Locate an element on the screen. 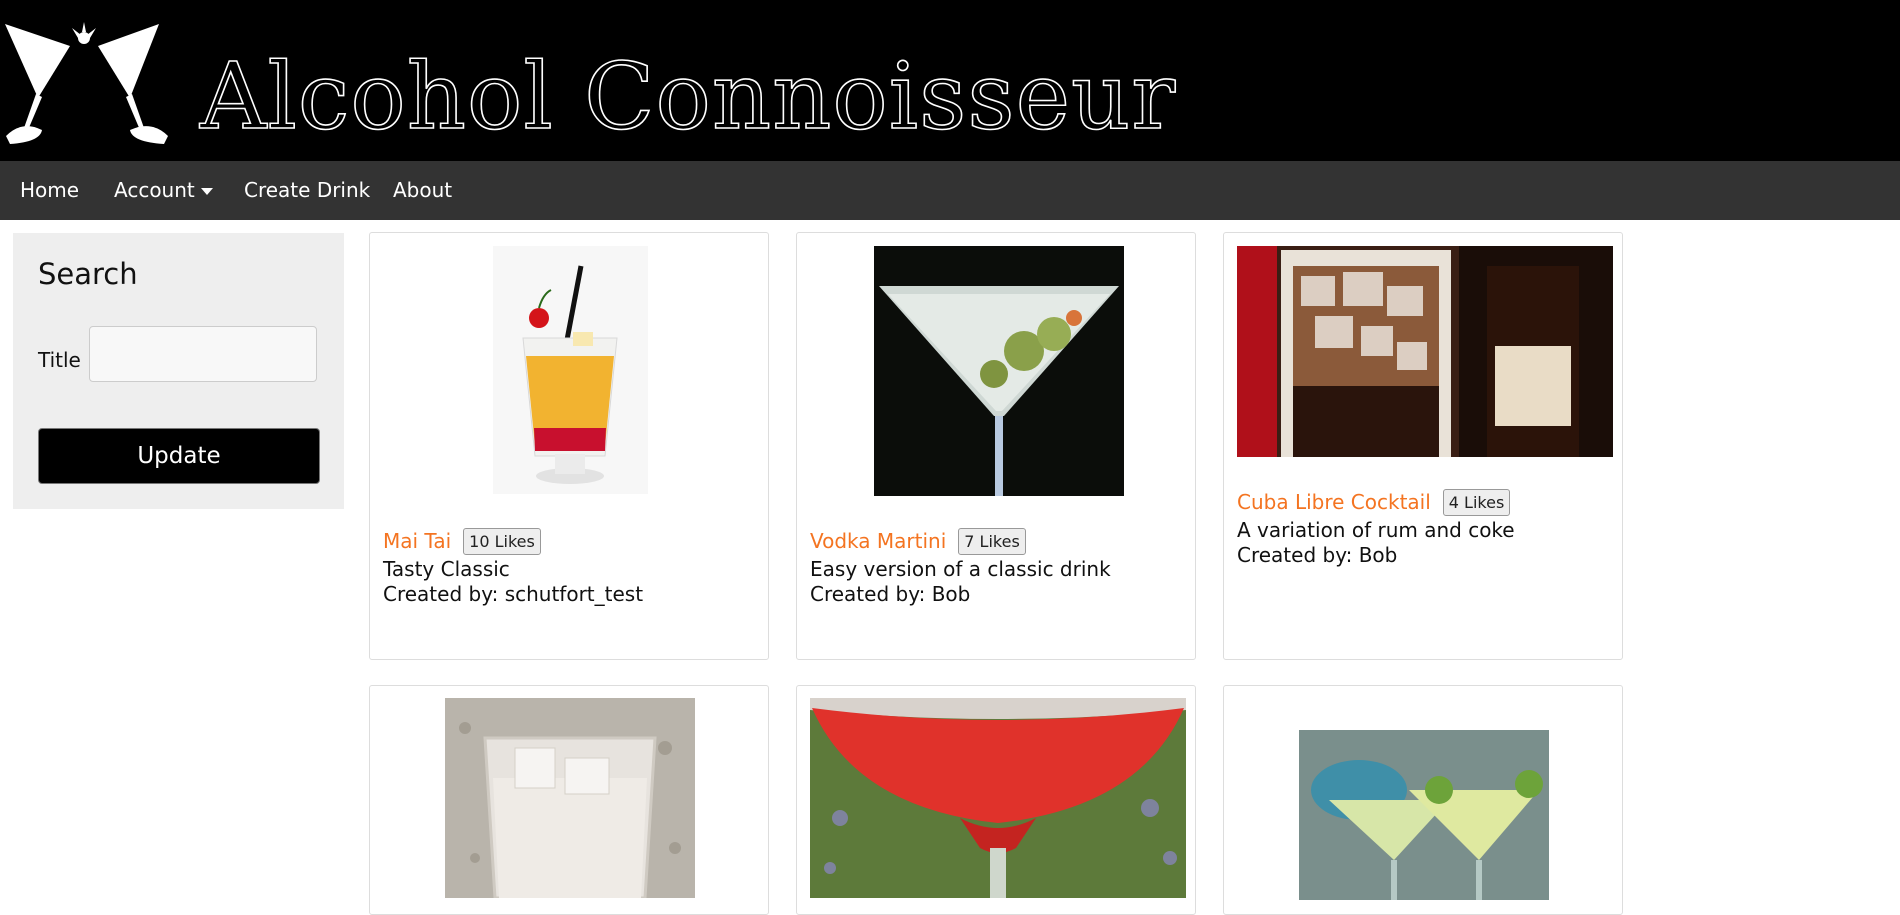 This screenshot has height=915, width=1900. nav-account-label: Account is located at coordinates (154, 190).